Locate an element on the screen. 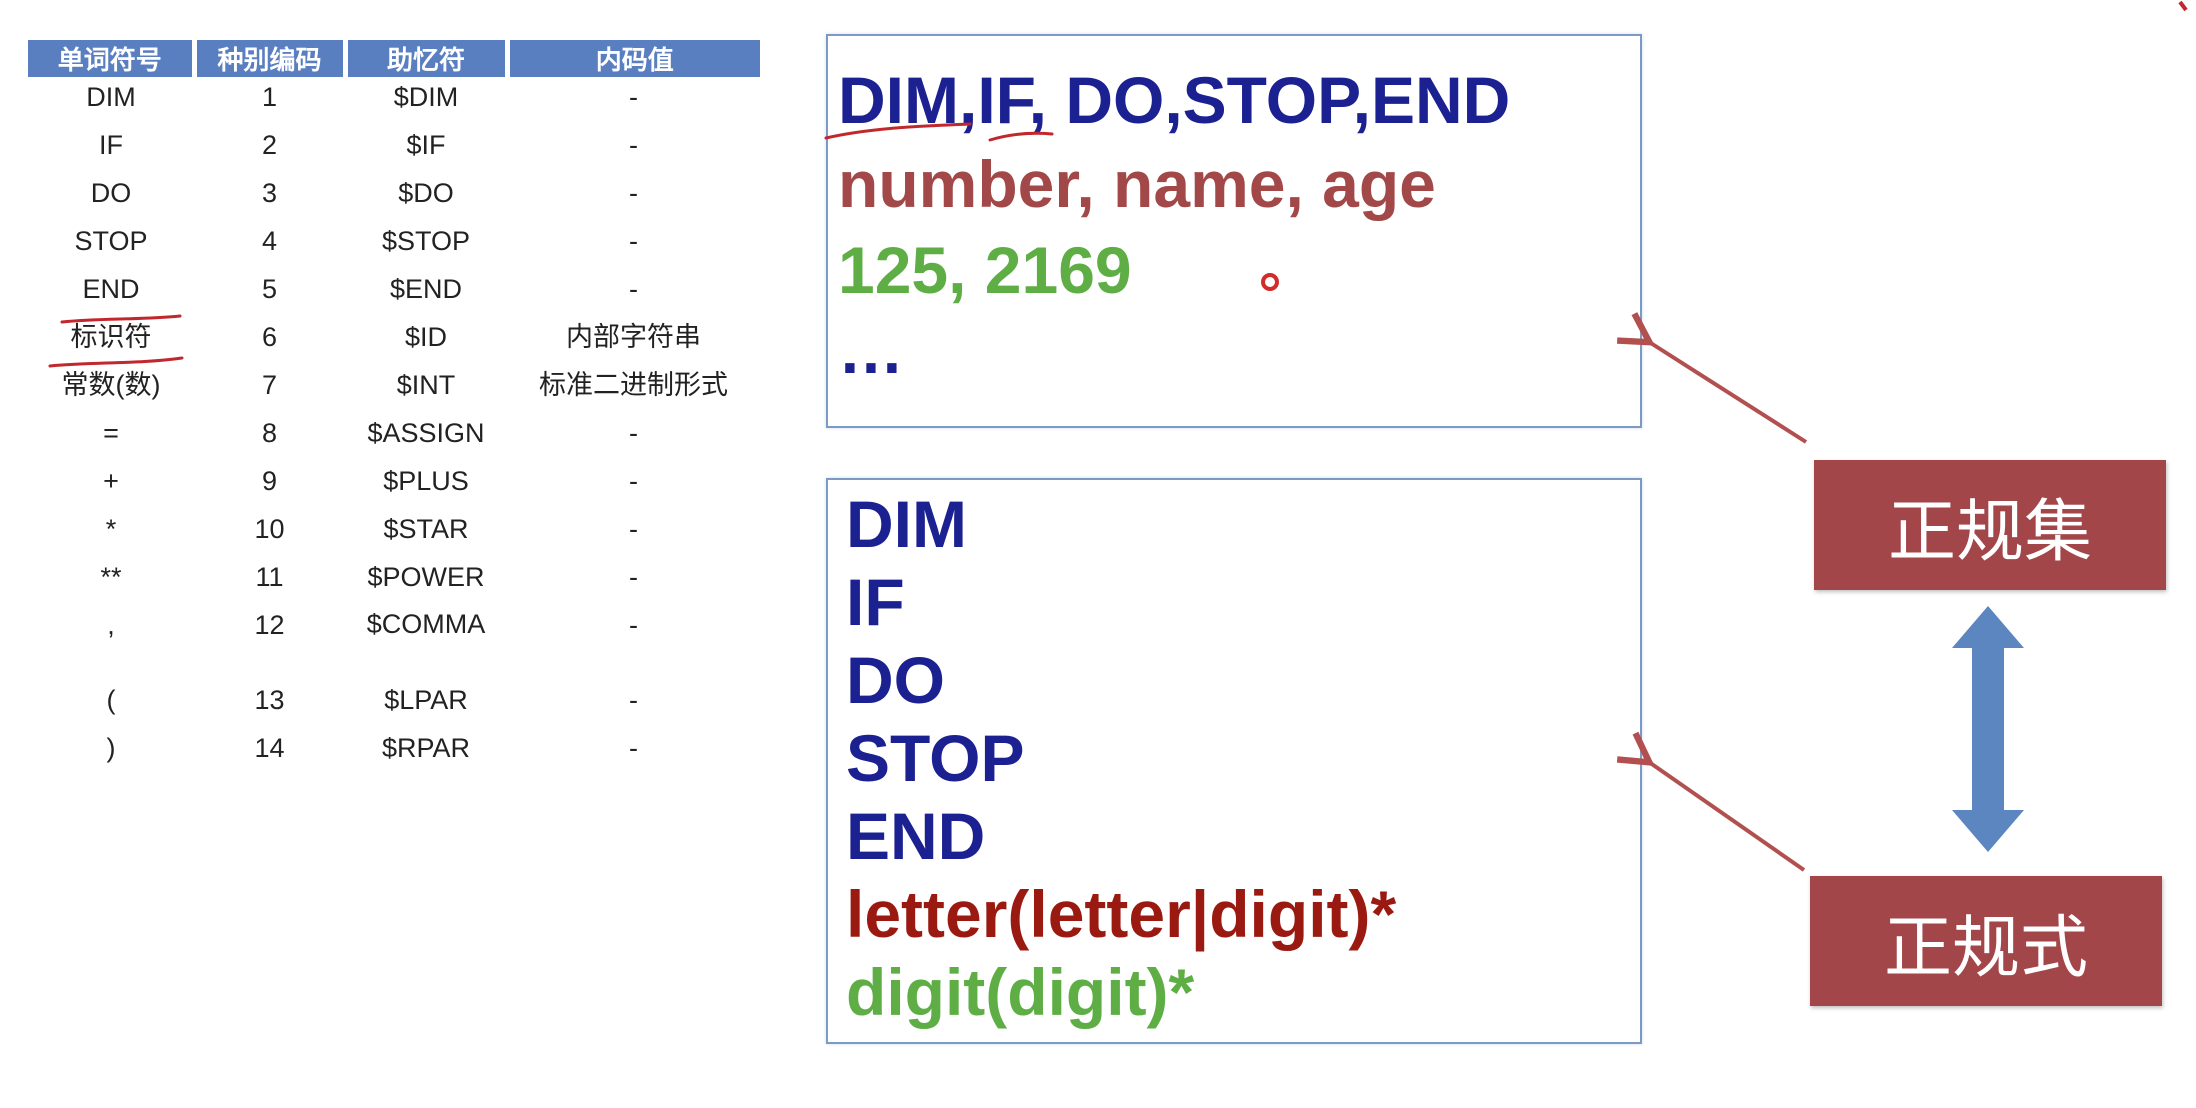  laser-pointer-icon is located at coordinates (1270, 282).